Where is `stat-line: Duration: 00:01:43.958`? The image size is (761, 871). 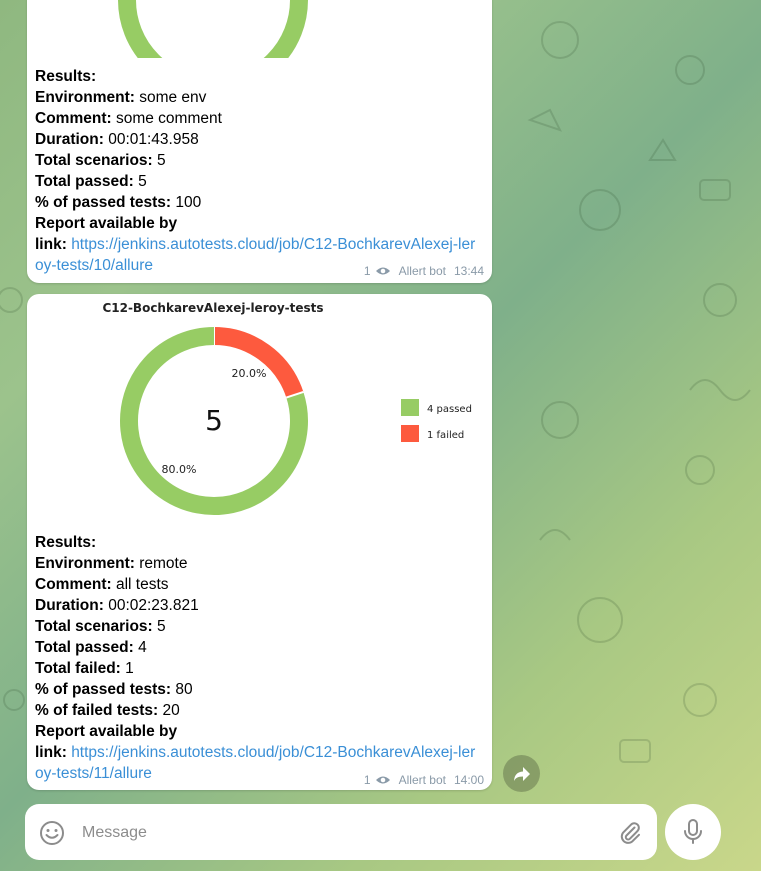 stat-line: Duration: 00:01:43.958 is located at coordinates (257, 139).